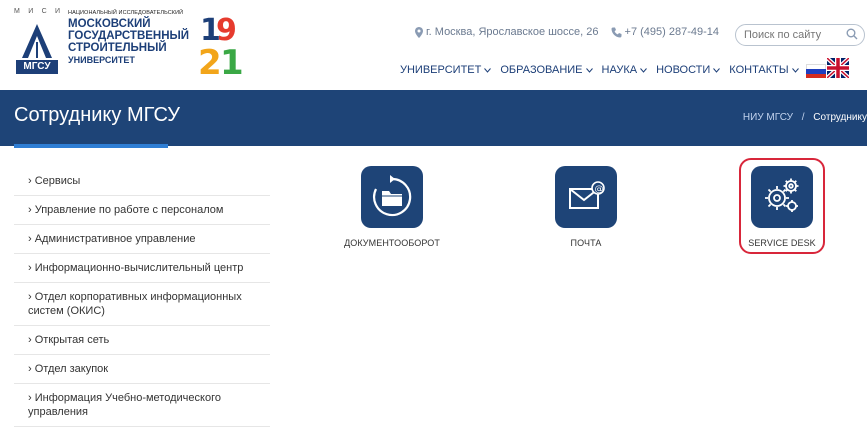 This screenshot has width=867, height=433. I want to click on title-accent-bar, so click(91, 146).